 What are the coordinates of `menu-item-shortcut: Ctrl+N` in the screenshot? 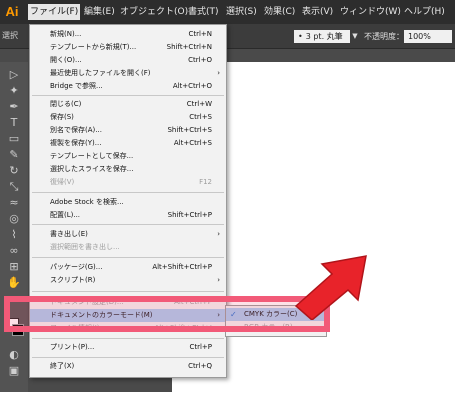 It's located at (200, 34).